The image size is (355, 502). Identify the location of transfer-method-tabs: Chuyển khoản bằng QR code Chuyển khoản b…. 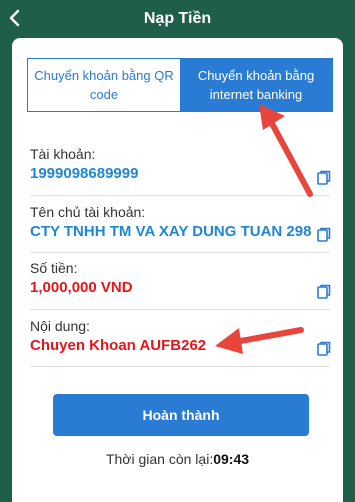
(180, 85).